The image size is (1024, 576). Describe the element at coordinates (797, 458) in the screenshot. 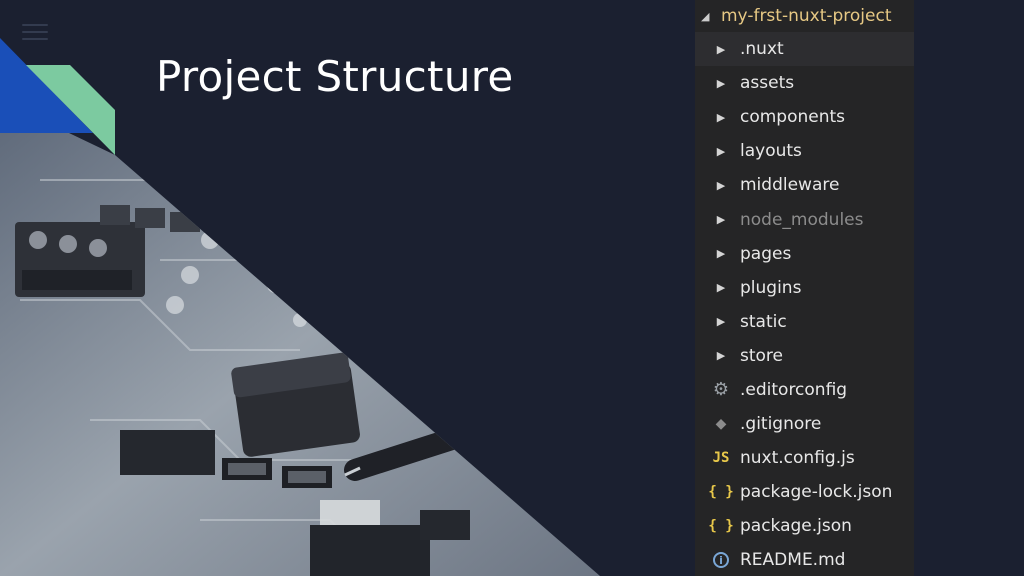

I see `tree-item-label: nuxt.config.js` at that location.